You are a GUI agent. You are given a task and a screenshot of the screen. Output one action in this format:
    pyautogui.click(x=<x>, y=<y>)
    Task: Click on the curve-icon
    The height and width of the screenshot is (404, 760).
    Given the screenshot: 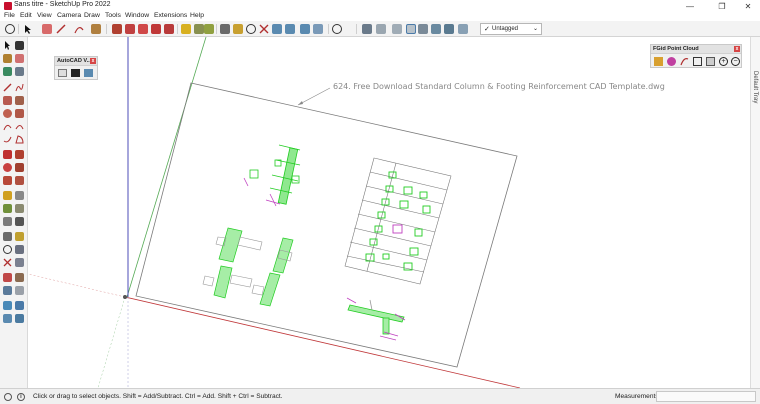 What is the action you would take?
    pyautogui.click(x=684, y=61)
    